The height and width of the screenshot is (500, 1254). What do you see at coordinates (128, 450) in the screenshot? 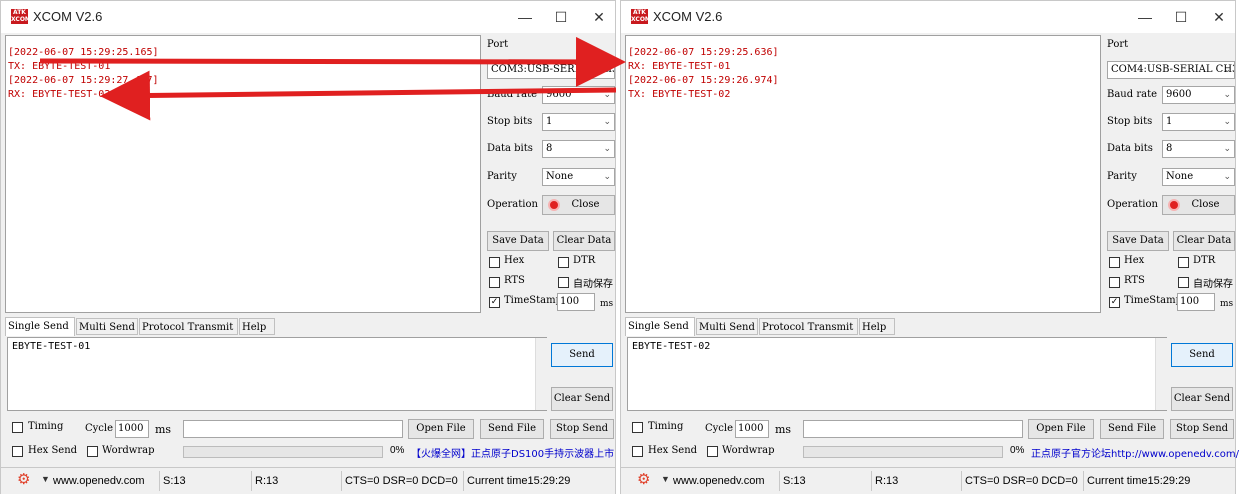
I see `wordwrap-label: Wordwrap` at bounding box center [128, 450].